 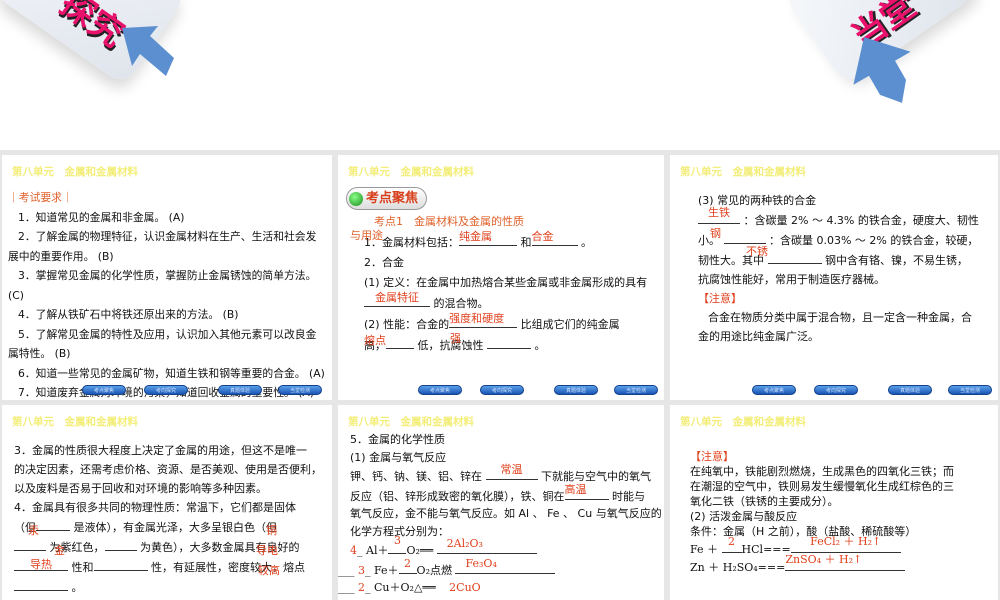 What do you see at coordinates (845, 562) in the screenshot?
I see `blank: ZnSO₄ ＋ H₂↑` at bounding box center [845, 562].